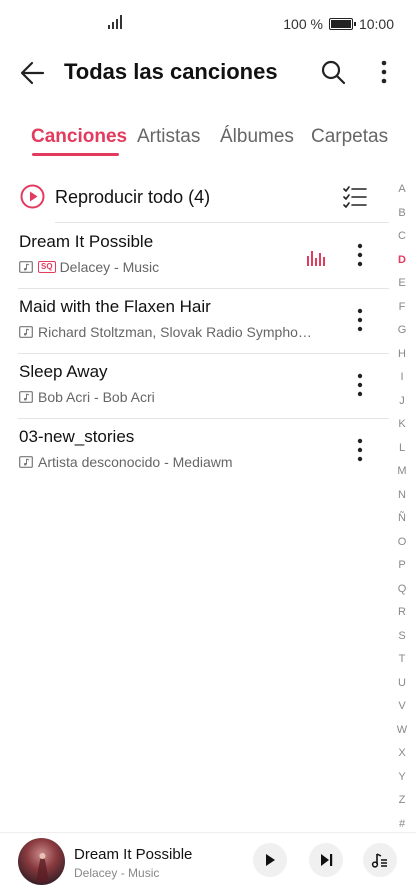  I want to click on app-bar: Todas las canciones, so click(208, 73).